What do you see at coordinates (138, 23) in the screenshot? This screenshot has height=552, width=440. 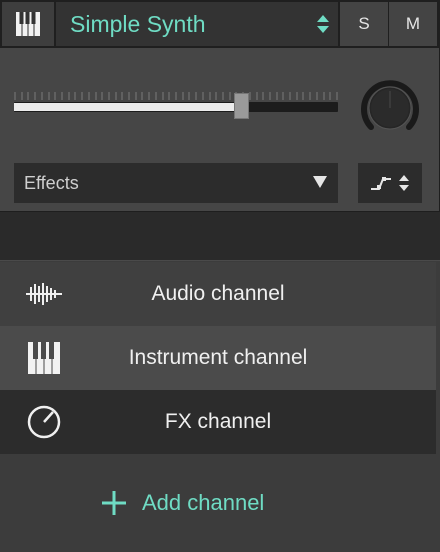 I see `instrument-name: Simple Synth` at bounding box center [138, 23].